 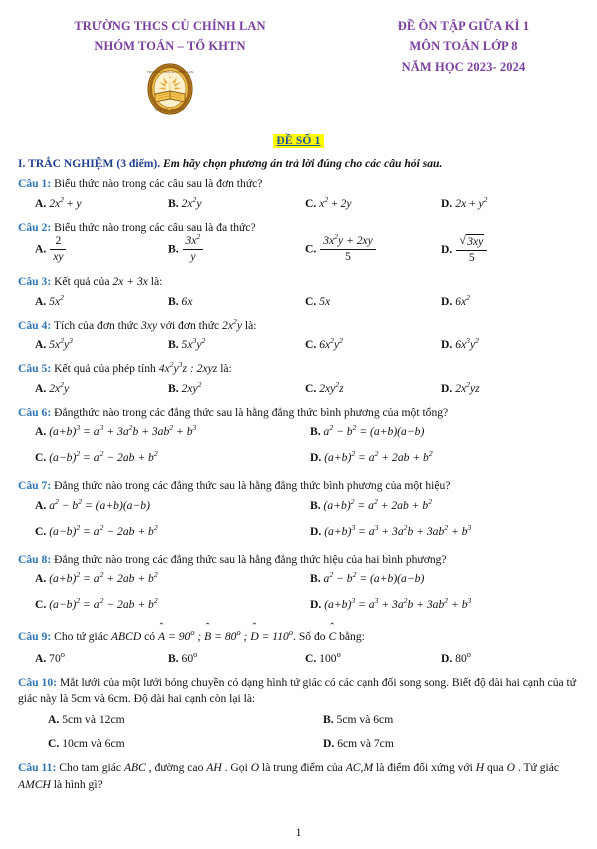 What do you see at coordinates (456, 657) in the screenshot?
I see `option-9d: D. 80o` at bounding box center [456, 657].